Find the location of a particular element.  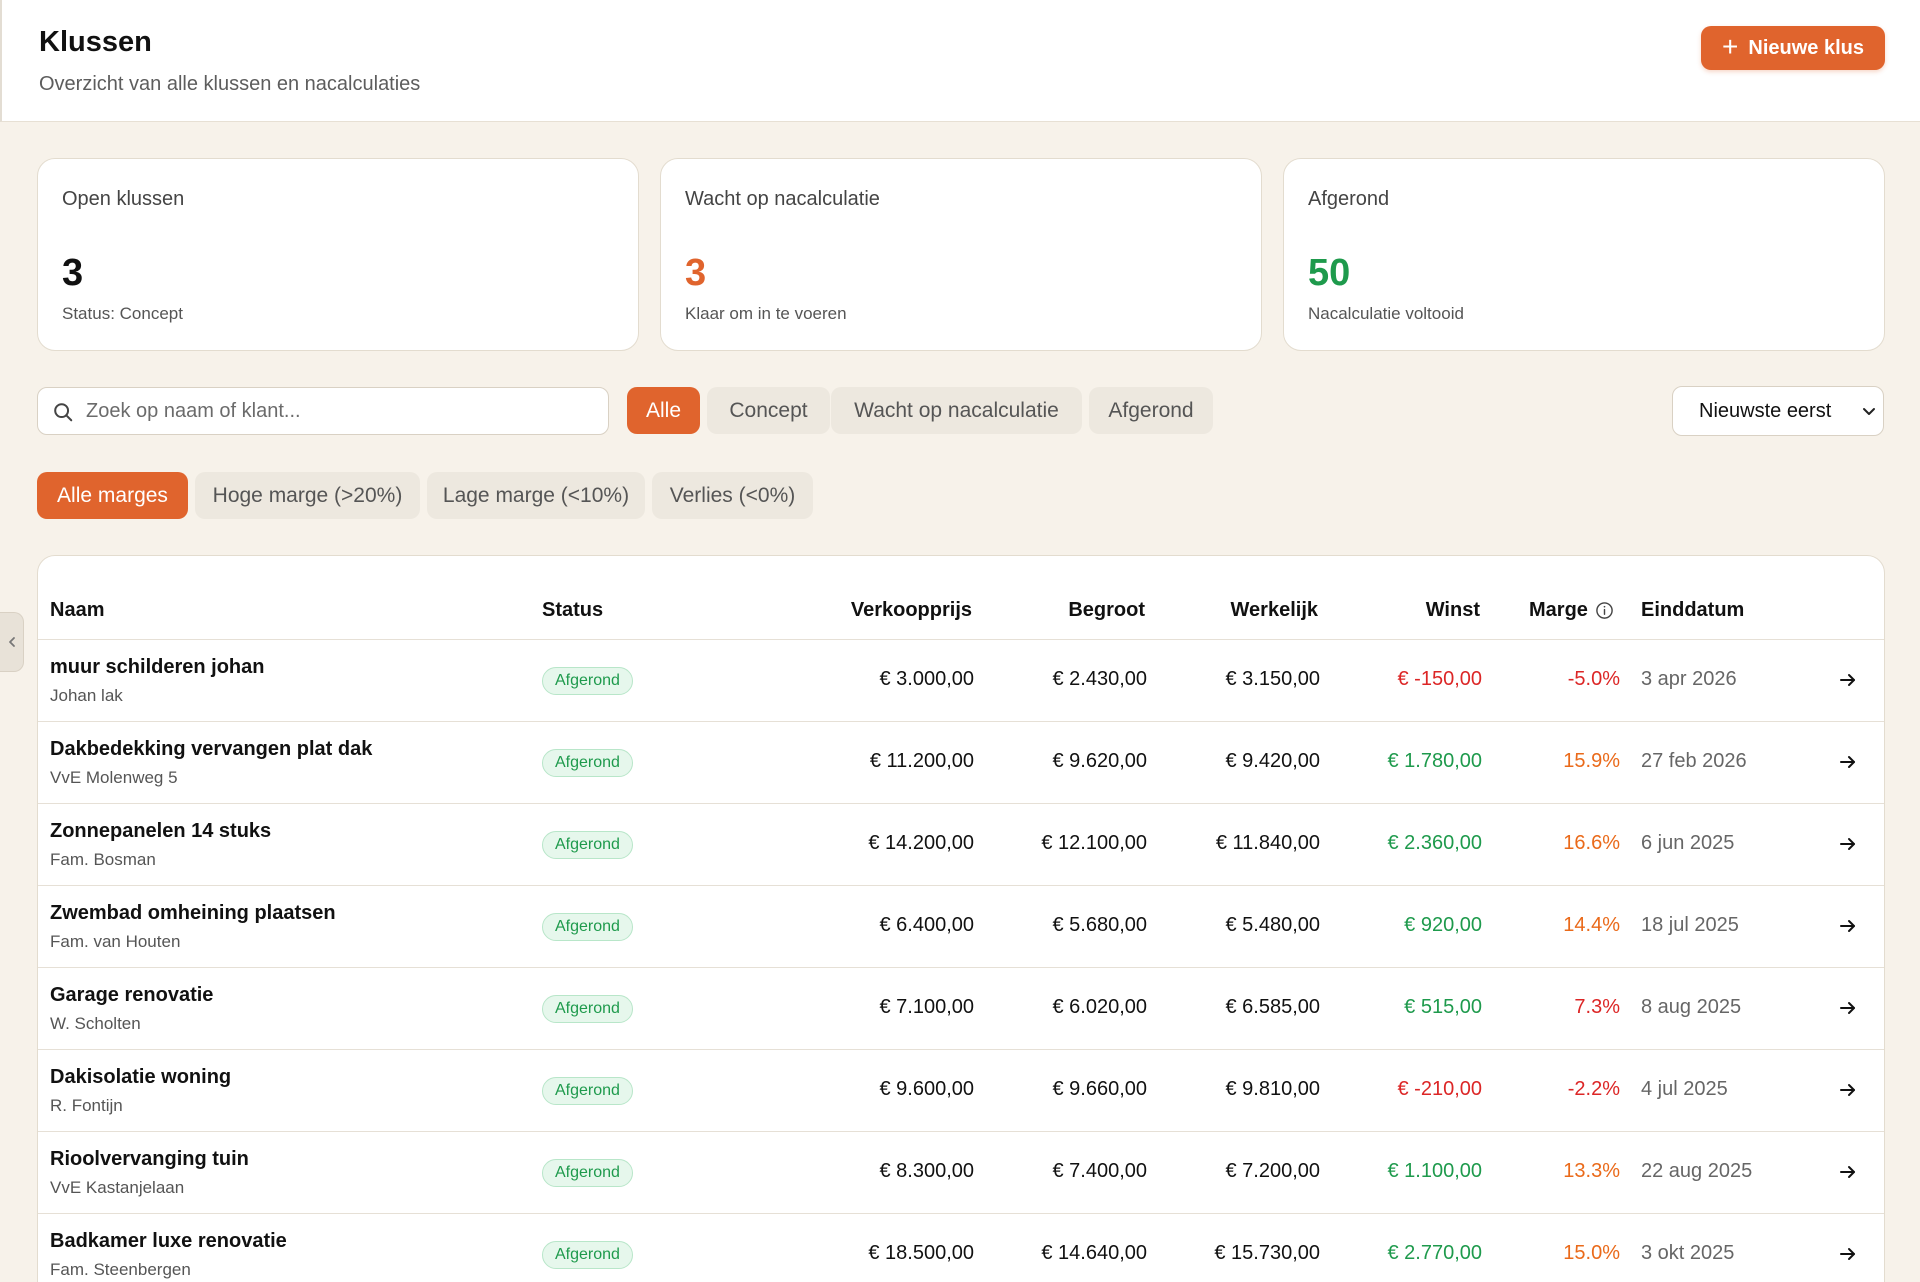

stat-card-value: 3 is located at coordinates (696, 273).